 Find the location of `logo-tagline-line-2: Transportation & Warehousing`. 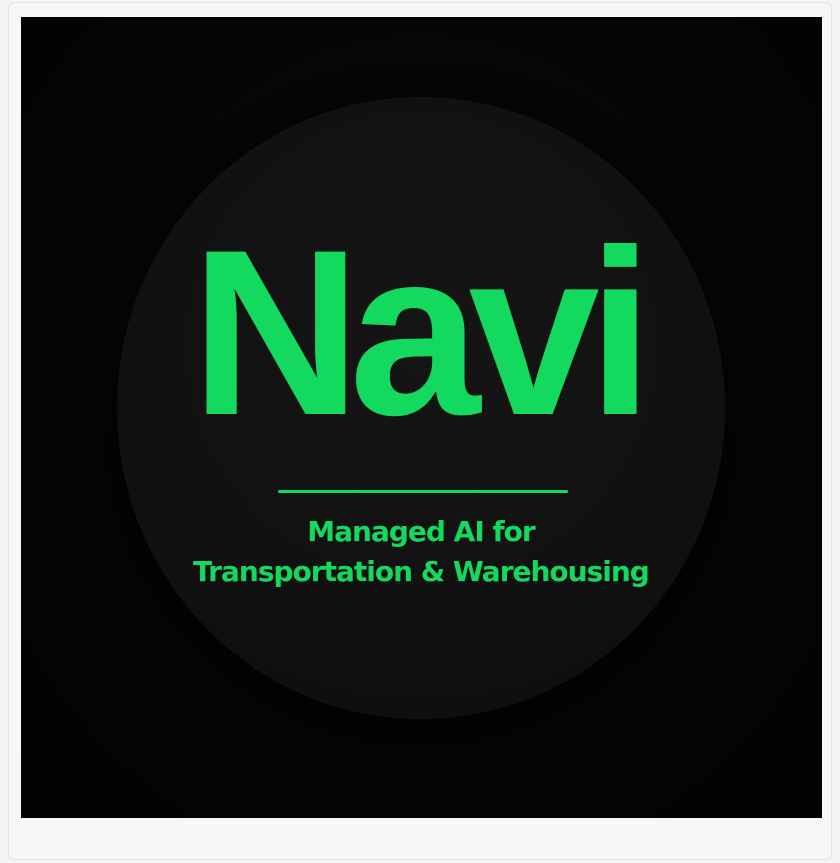

logo-tagline-line-2: Transportation & Warehousing is located at coordinates (421, 571).